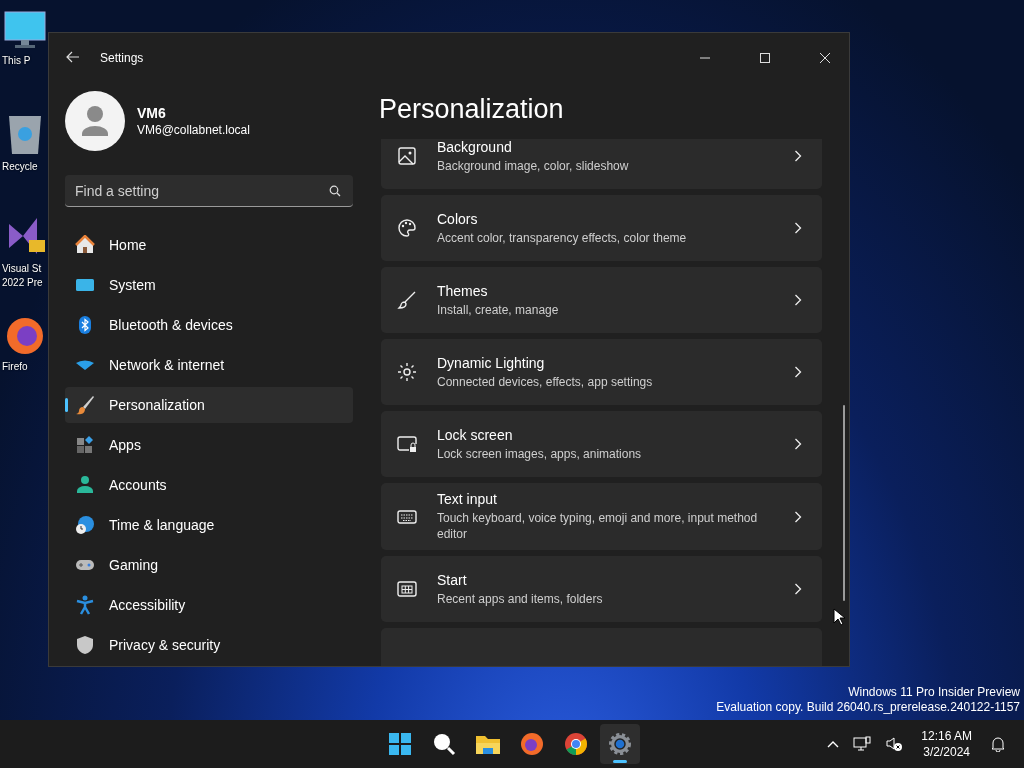  What do you see at coordinates (152, 113) in the screenshot?
I see `user-name: VM6` at bounding box center [152, 113].